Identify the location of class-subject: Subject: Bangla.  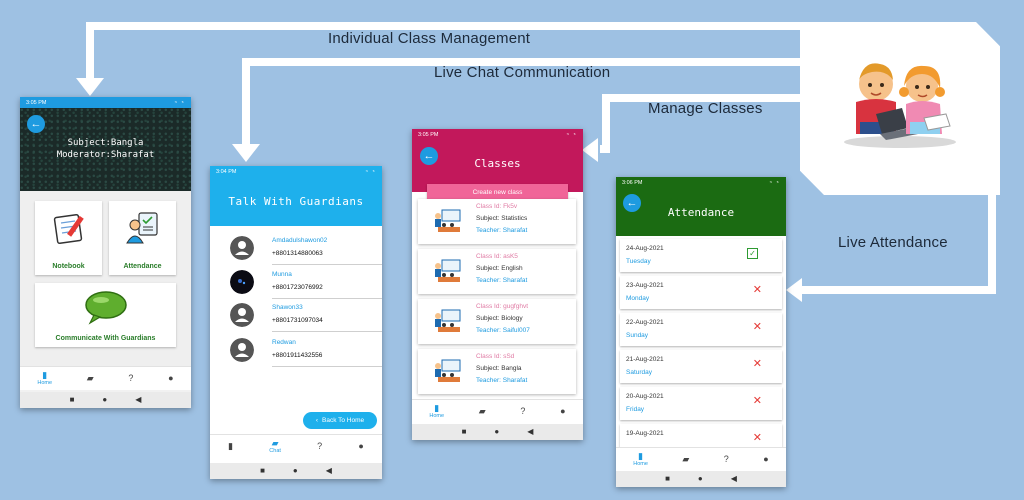
(499, 368).